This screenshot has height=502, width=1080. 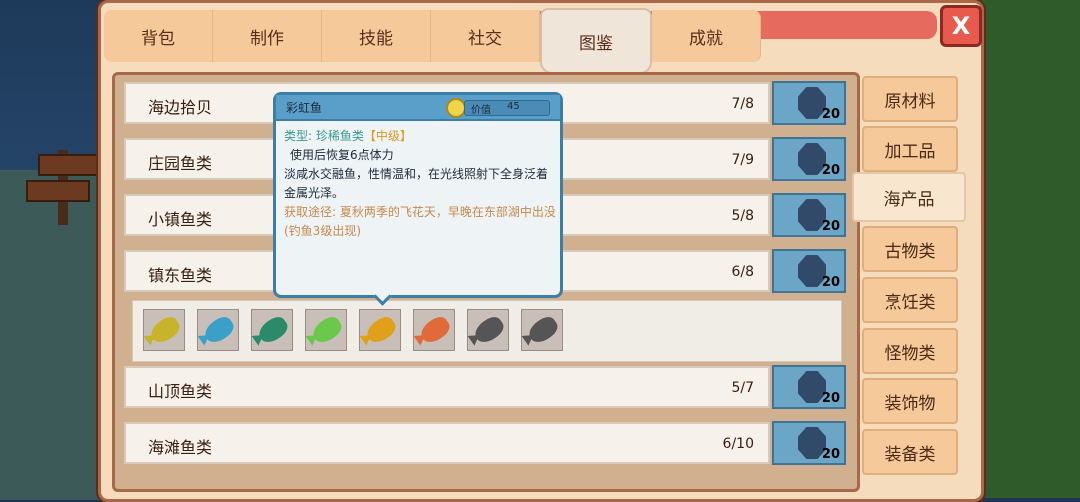 What do you see at coordinates (64, 187) in the screenshot?
I see `wooden-signpost` at bounding box center [64, 187].